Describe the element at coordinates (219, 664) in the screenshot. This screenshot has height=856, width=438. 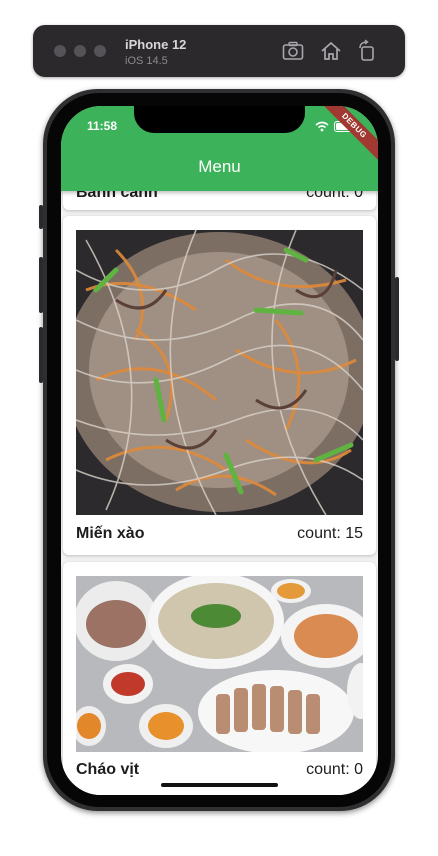
I see `food-image-chao-vit` at that location.